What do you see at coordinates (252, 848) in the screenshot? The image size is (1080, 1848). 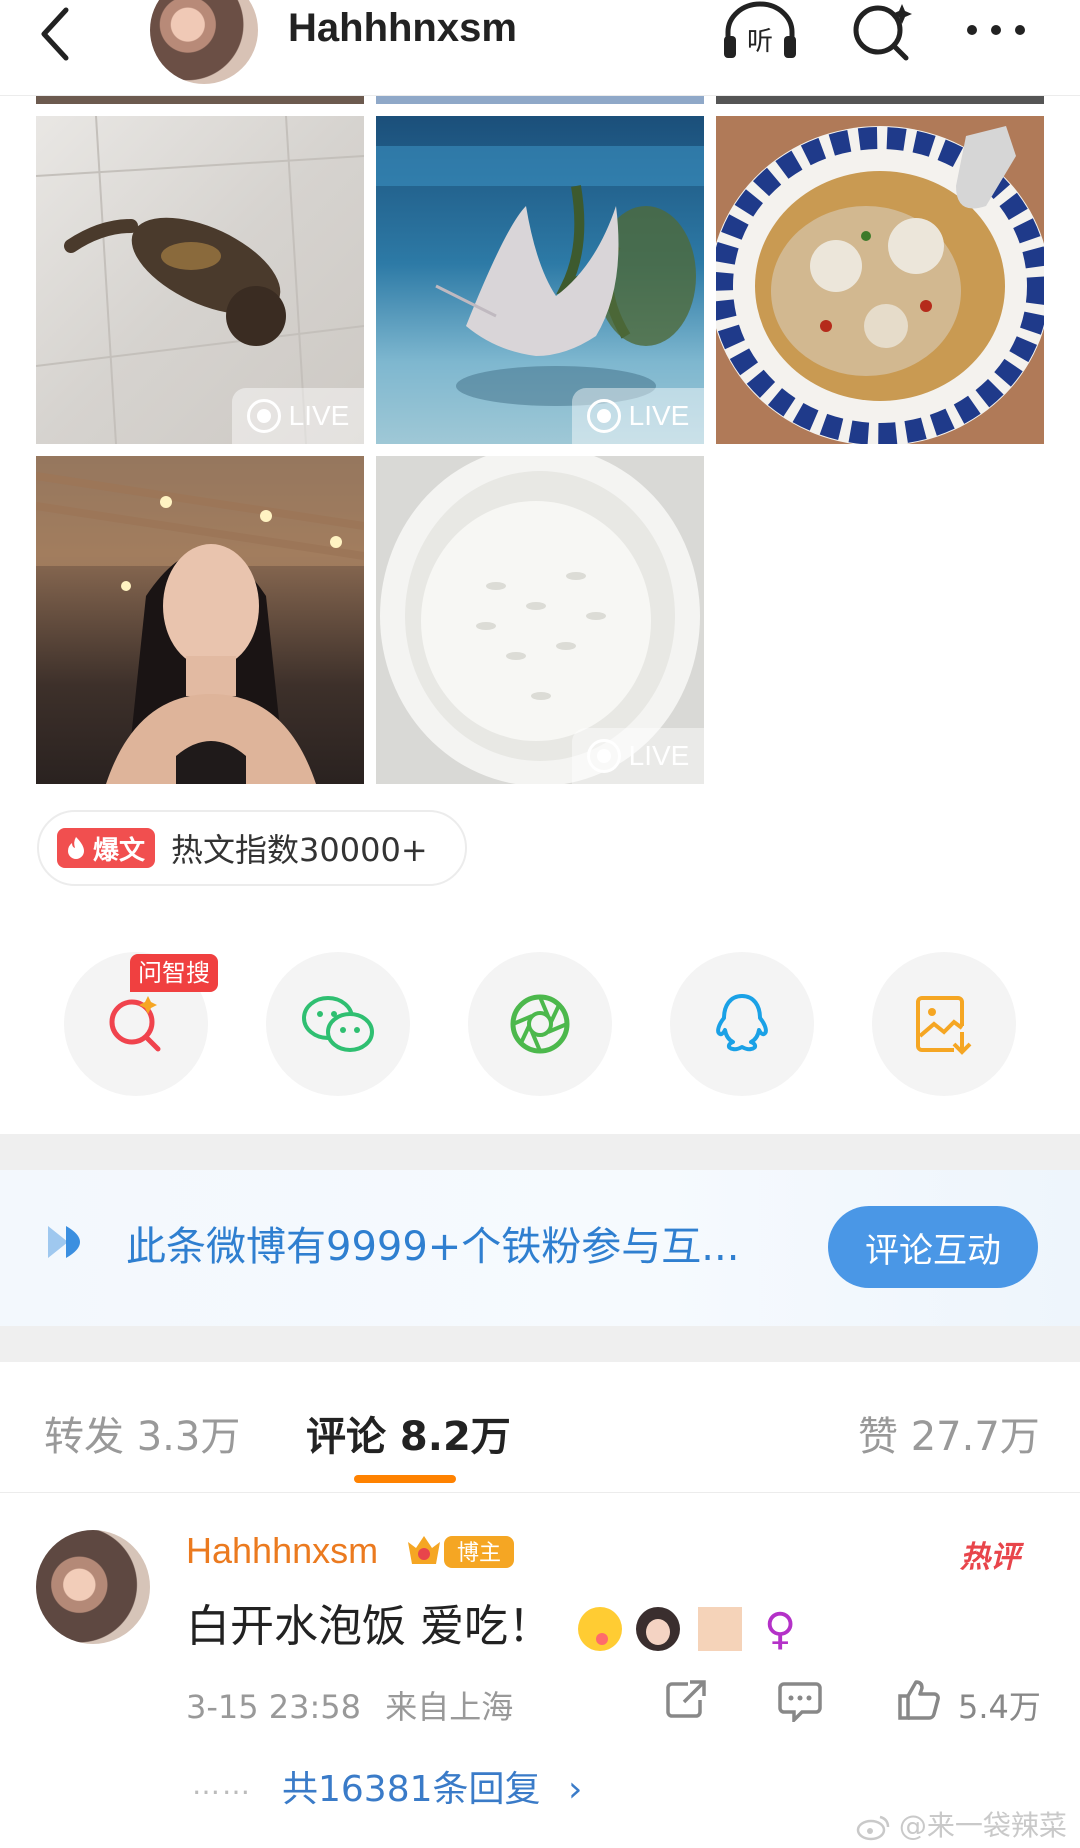 I see `hot-index-pill: 爆文 热文指数30000+` at bounding box center [252, 848].